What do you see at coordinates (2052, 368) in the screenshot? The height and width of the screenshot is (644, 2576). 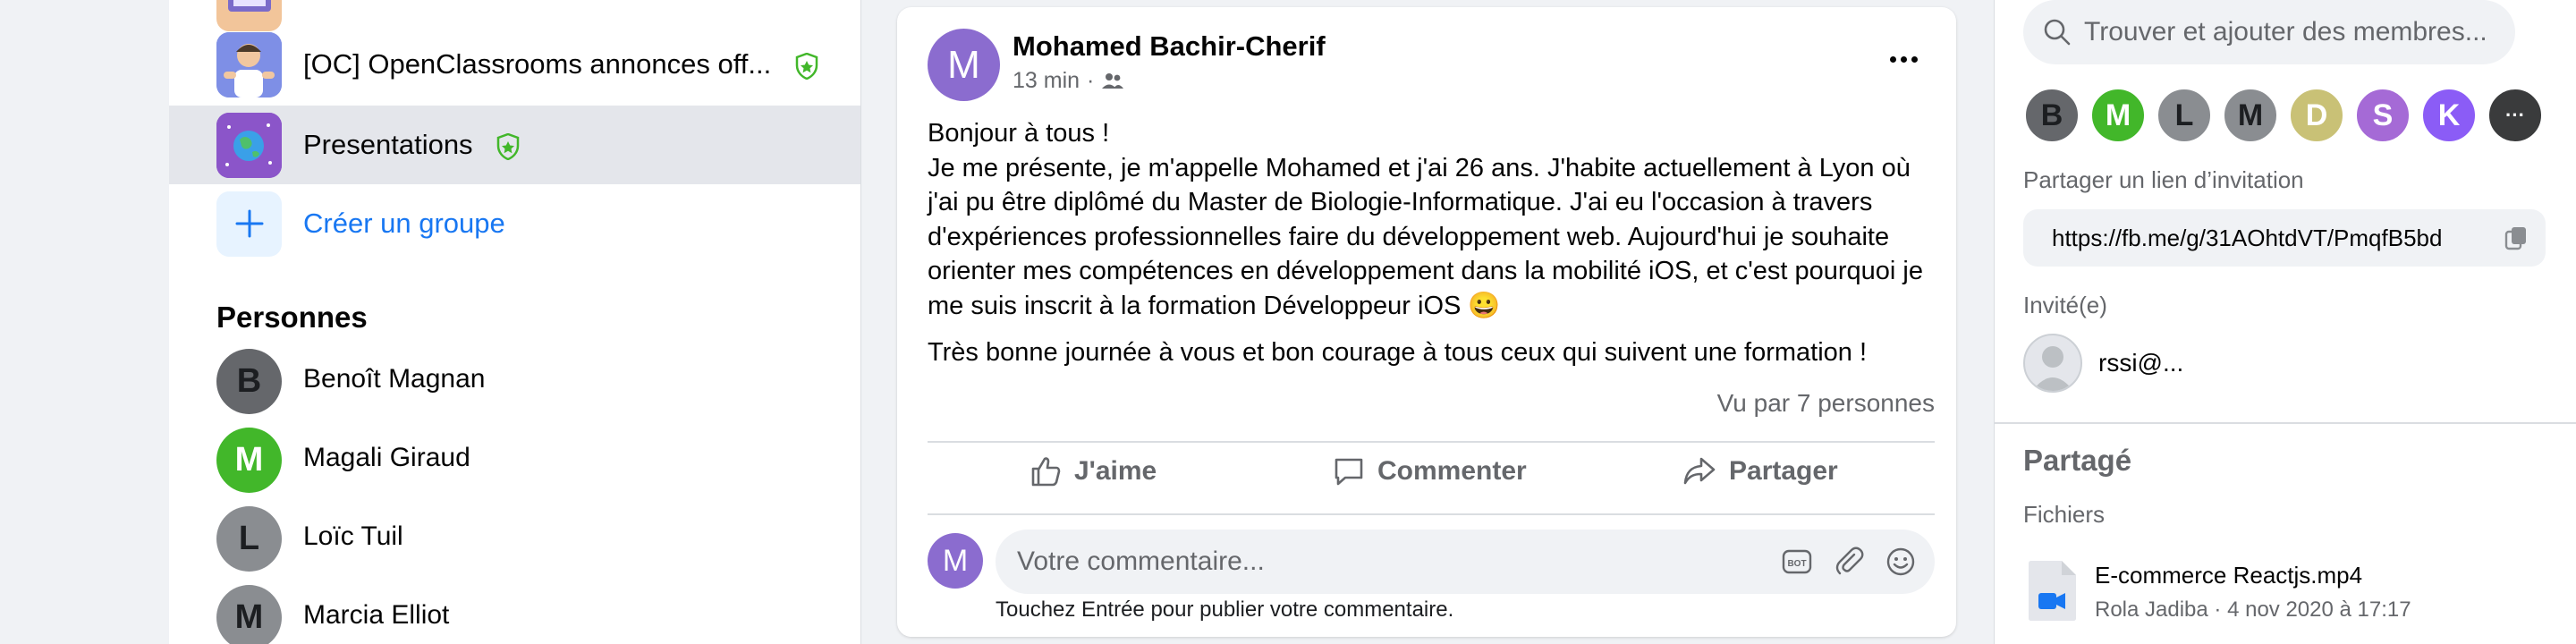 I see `default-user-icon` at bounding box center [2052, 368].